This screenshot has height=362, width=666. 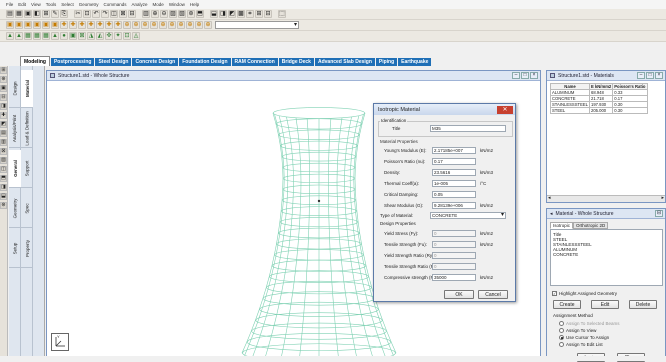 What do you see at coordinates (3, 124) in the screenshot?
I see `side-tool-icon: ◩` at bounding box center [3, 124].